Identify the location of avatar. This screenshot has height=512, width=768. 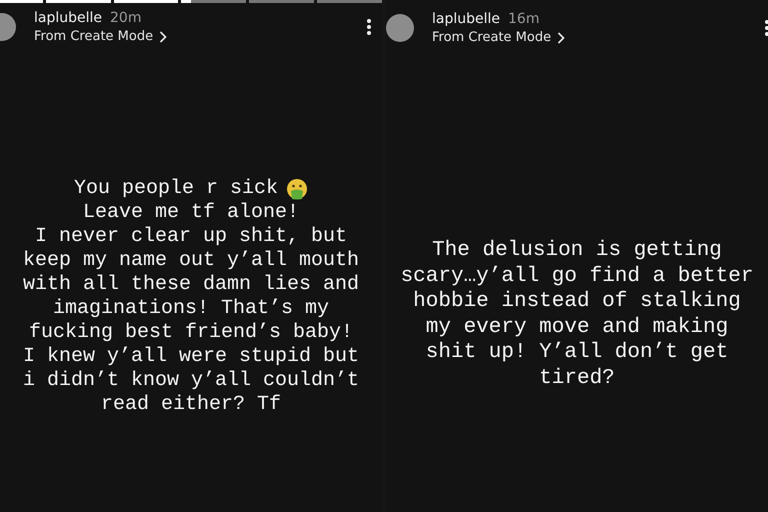
(400, 28).